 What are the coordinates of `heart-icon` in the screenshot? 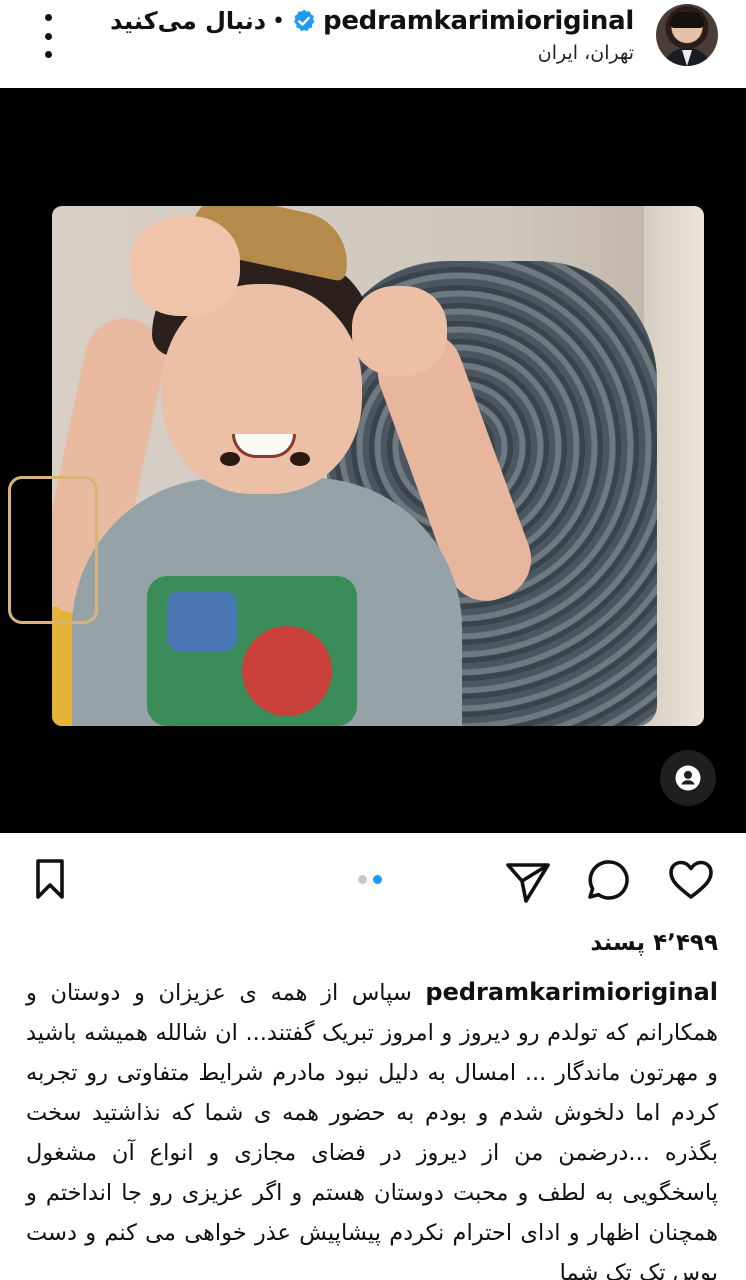 It's located at (691, 880).